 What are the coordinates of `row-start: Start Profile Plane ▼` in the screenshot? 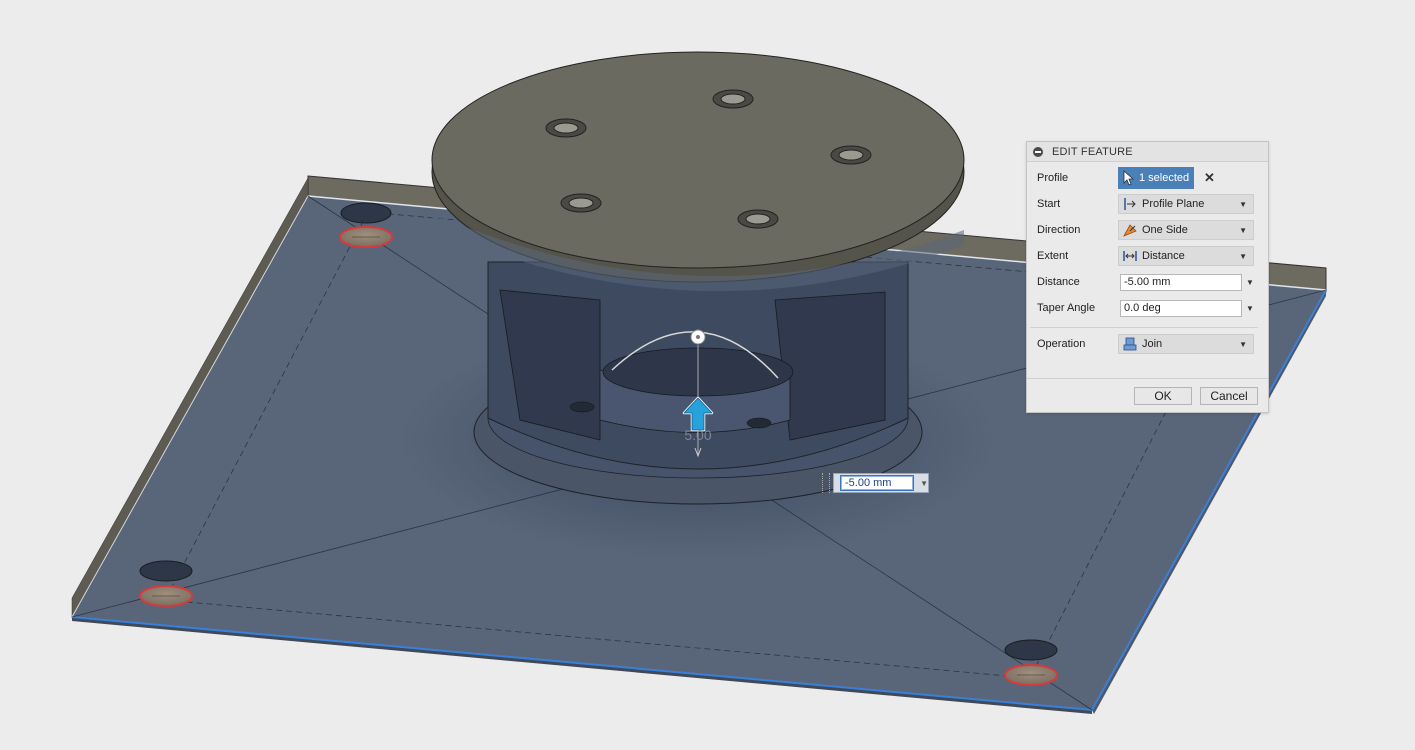 It's located at (1148, 204).